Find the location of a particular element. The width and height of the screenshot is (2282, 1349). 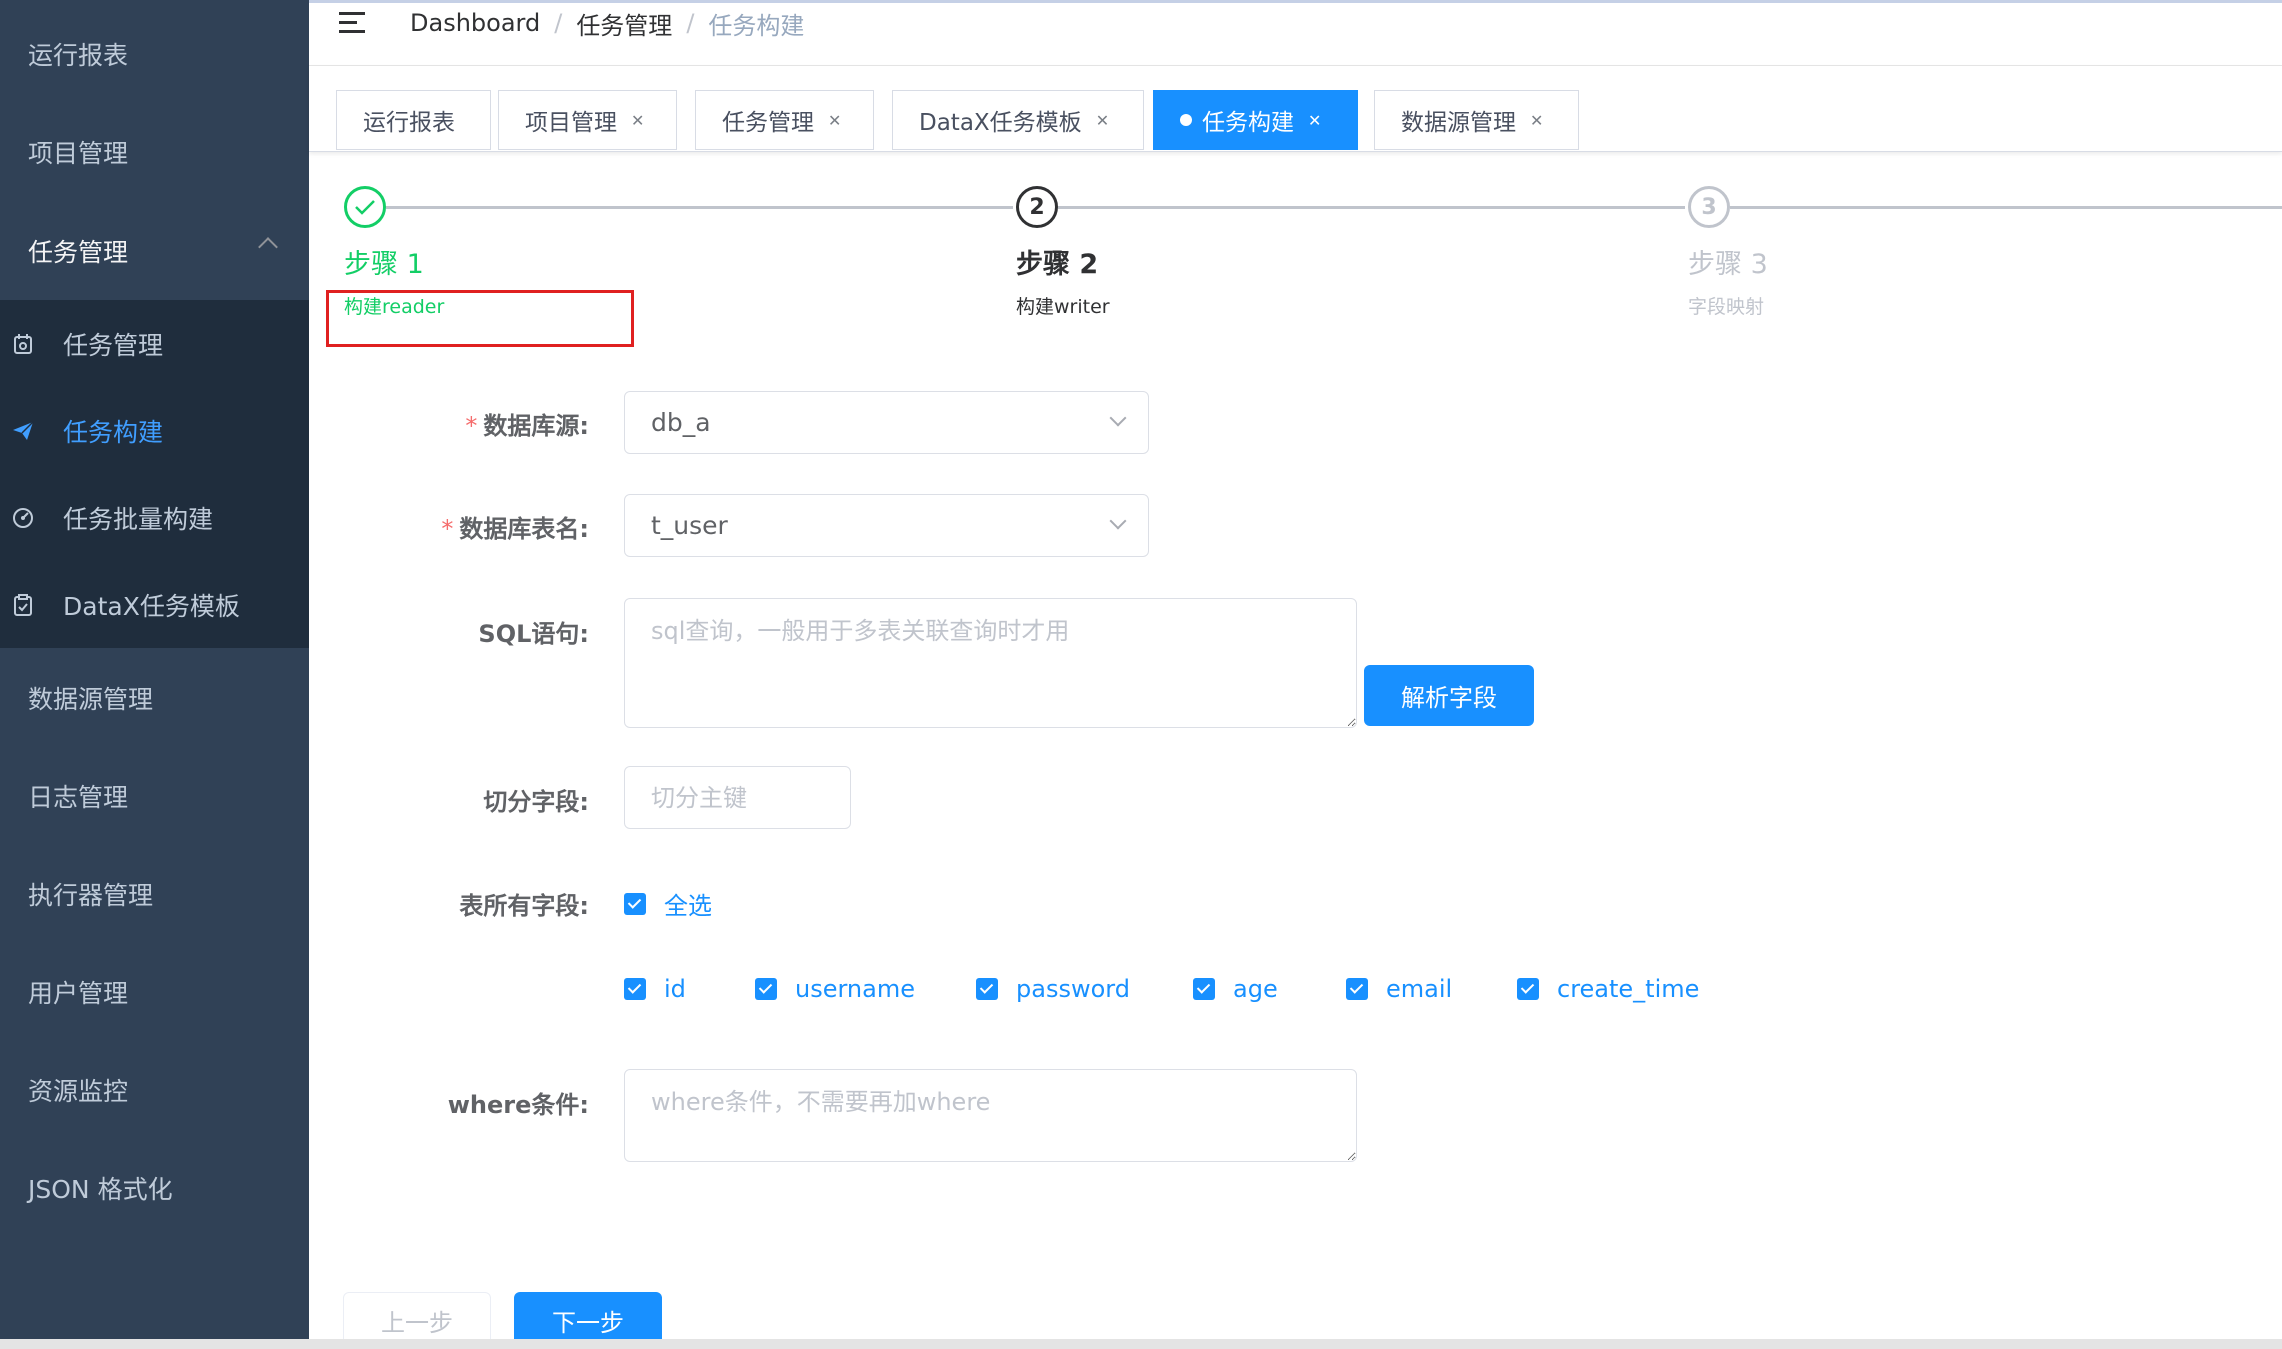

field-checkbox-create-time: create_time is located at coordinates (1608, 989).